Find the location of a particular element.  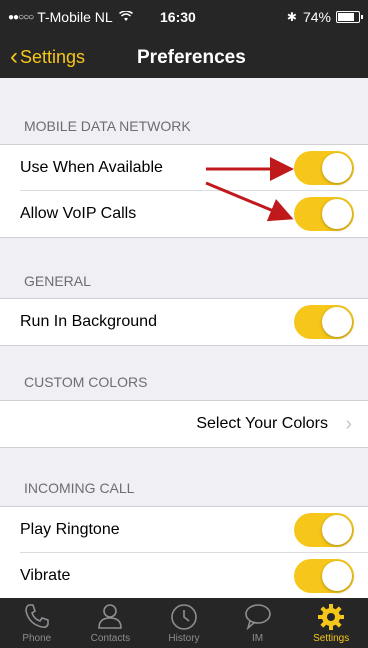

battery-info: ✱ 74% is located at coordinates (324, 17).